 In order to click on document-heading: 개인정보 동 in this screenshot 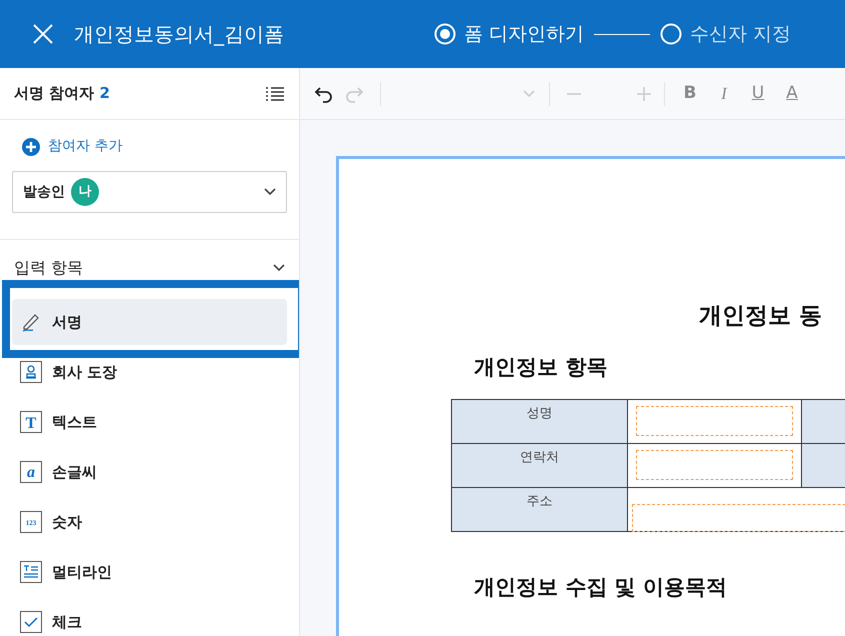, I will do `click(760, 316)`.